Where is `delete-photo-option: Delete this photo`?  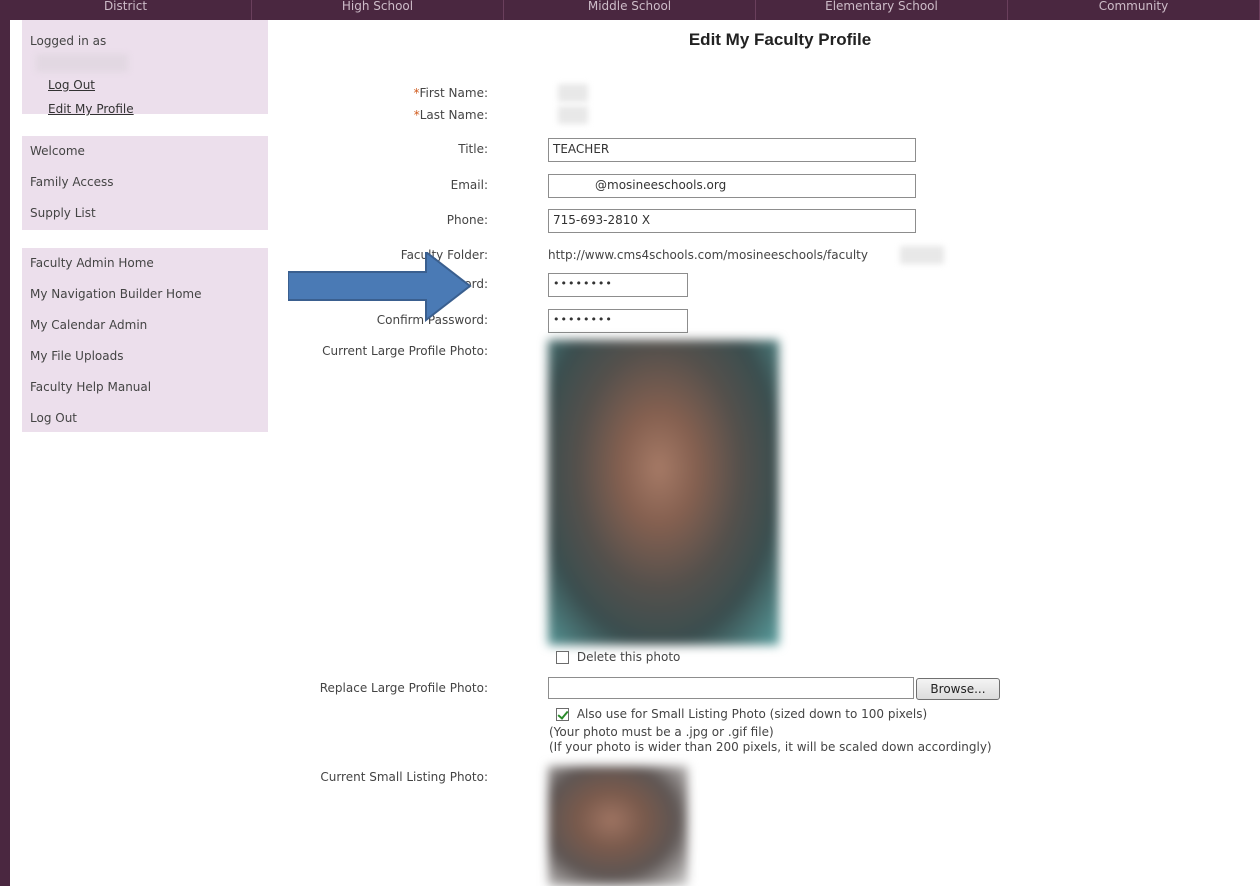
delete-photo-option: Delete this photo is located at coordinates (618, 657).